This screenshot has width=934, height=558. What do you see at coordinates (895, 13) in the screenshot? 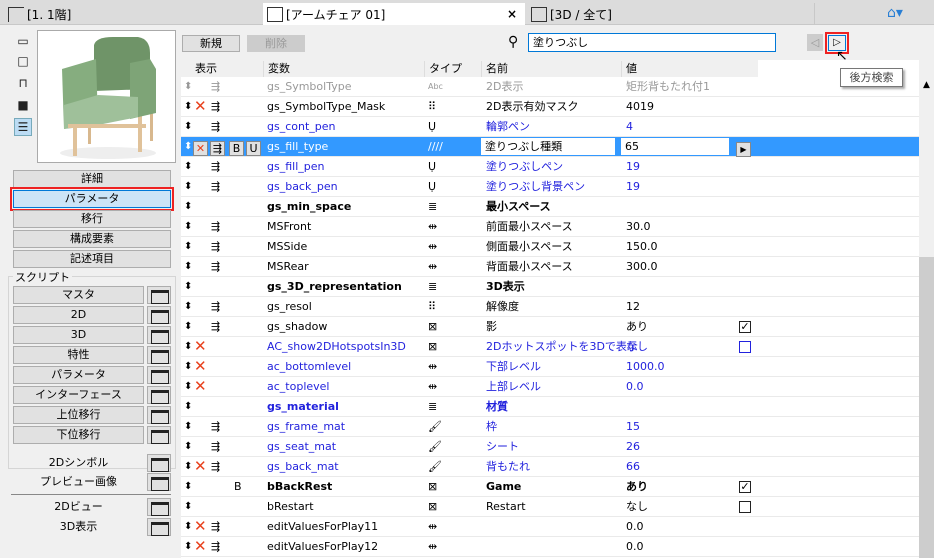
I see `navigator-icon: ⌂▾` at bounding box center [895, 13].